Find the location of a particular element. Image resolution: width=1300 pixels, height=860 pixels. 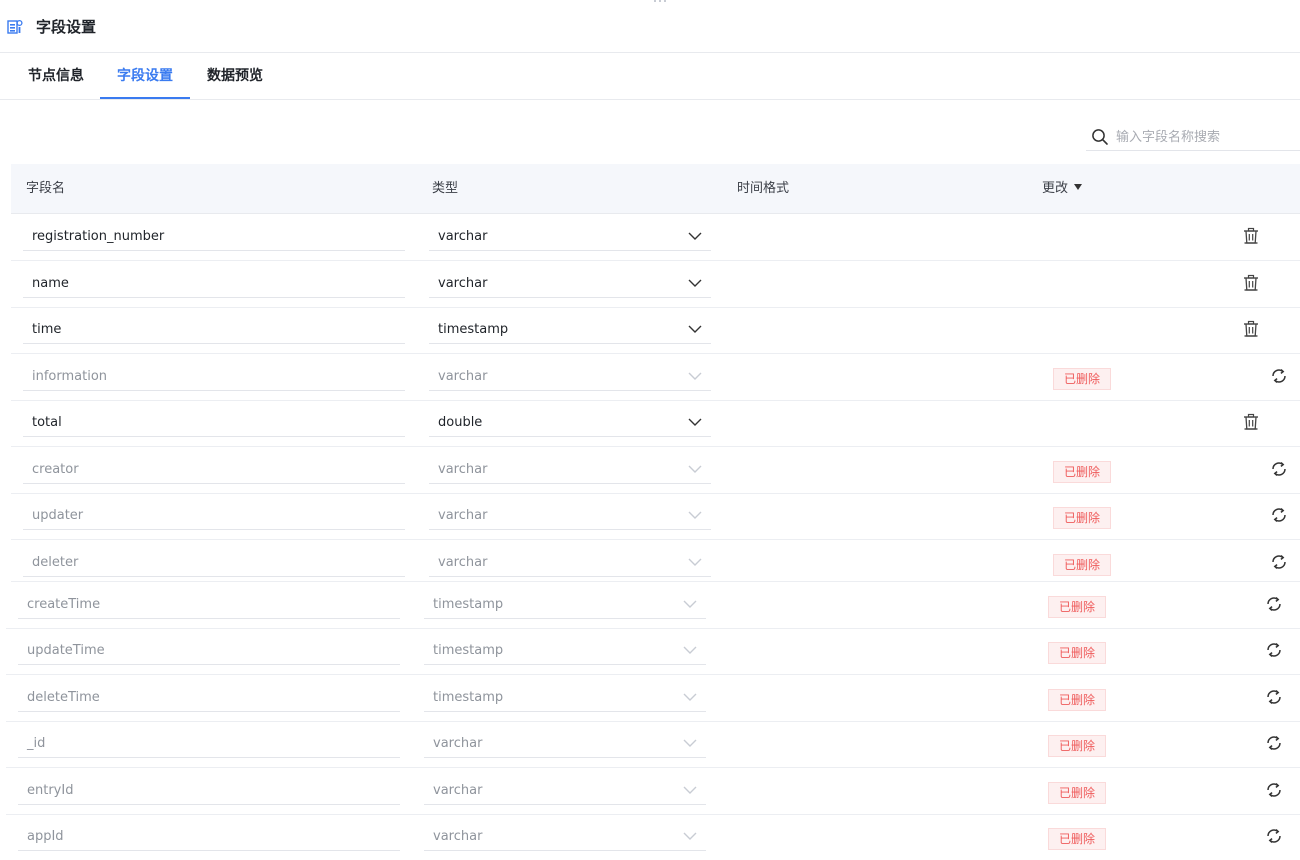

table-row: name varchar is located at coordinates (655, 284).